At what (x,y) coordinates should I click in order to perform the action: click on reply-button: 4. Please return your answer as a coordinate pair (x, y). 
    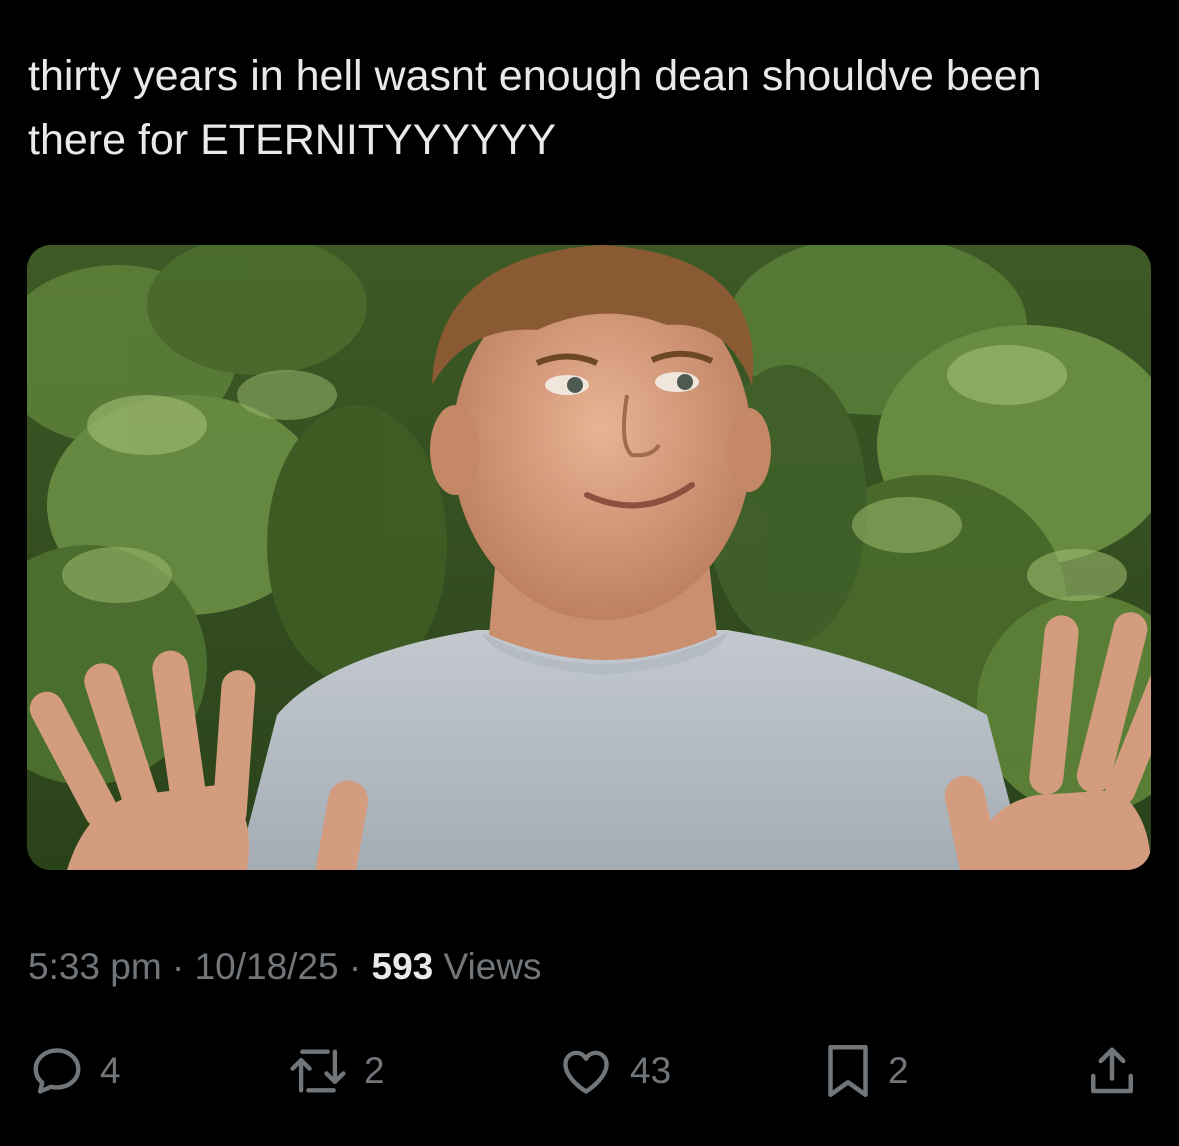
    Looking at the image, I should click on (74, 1071).